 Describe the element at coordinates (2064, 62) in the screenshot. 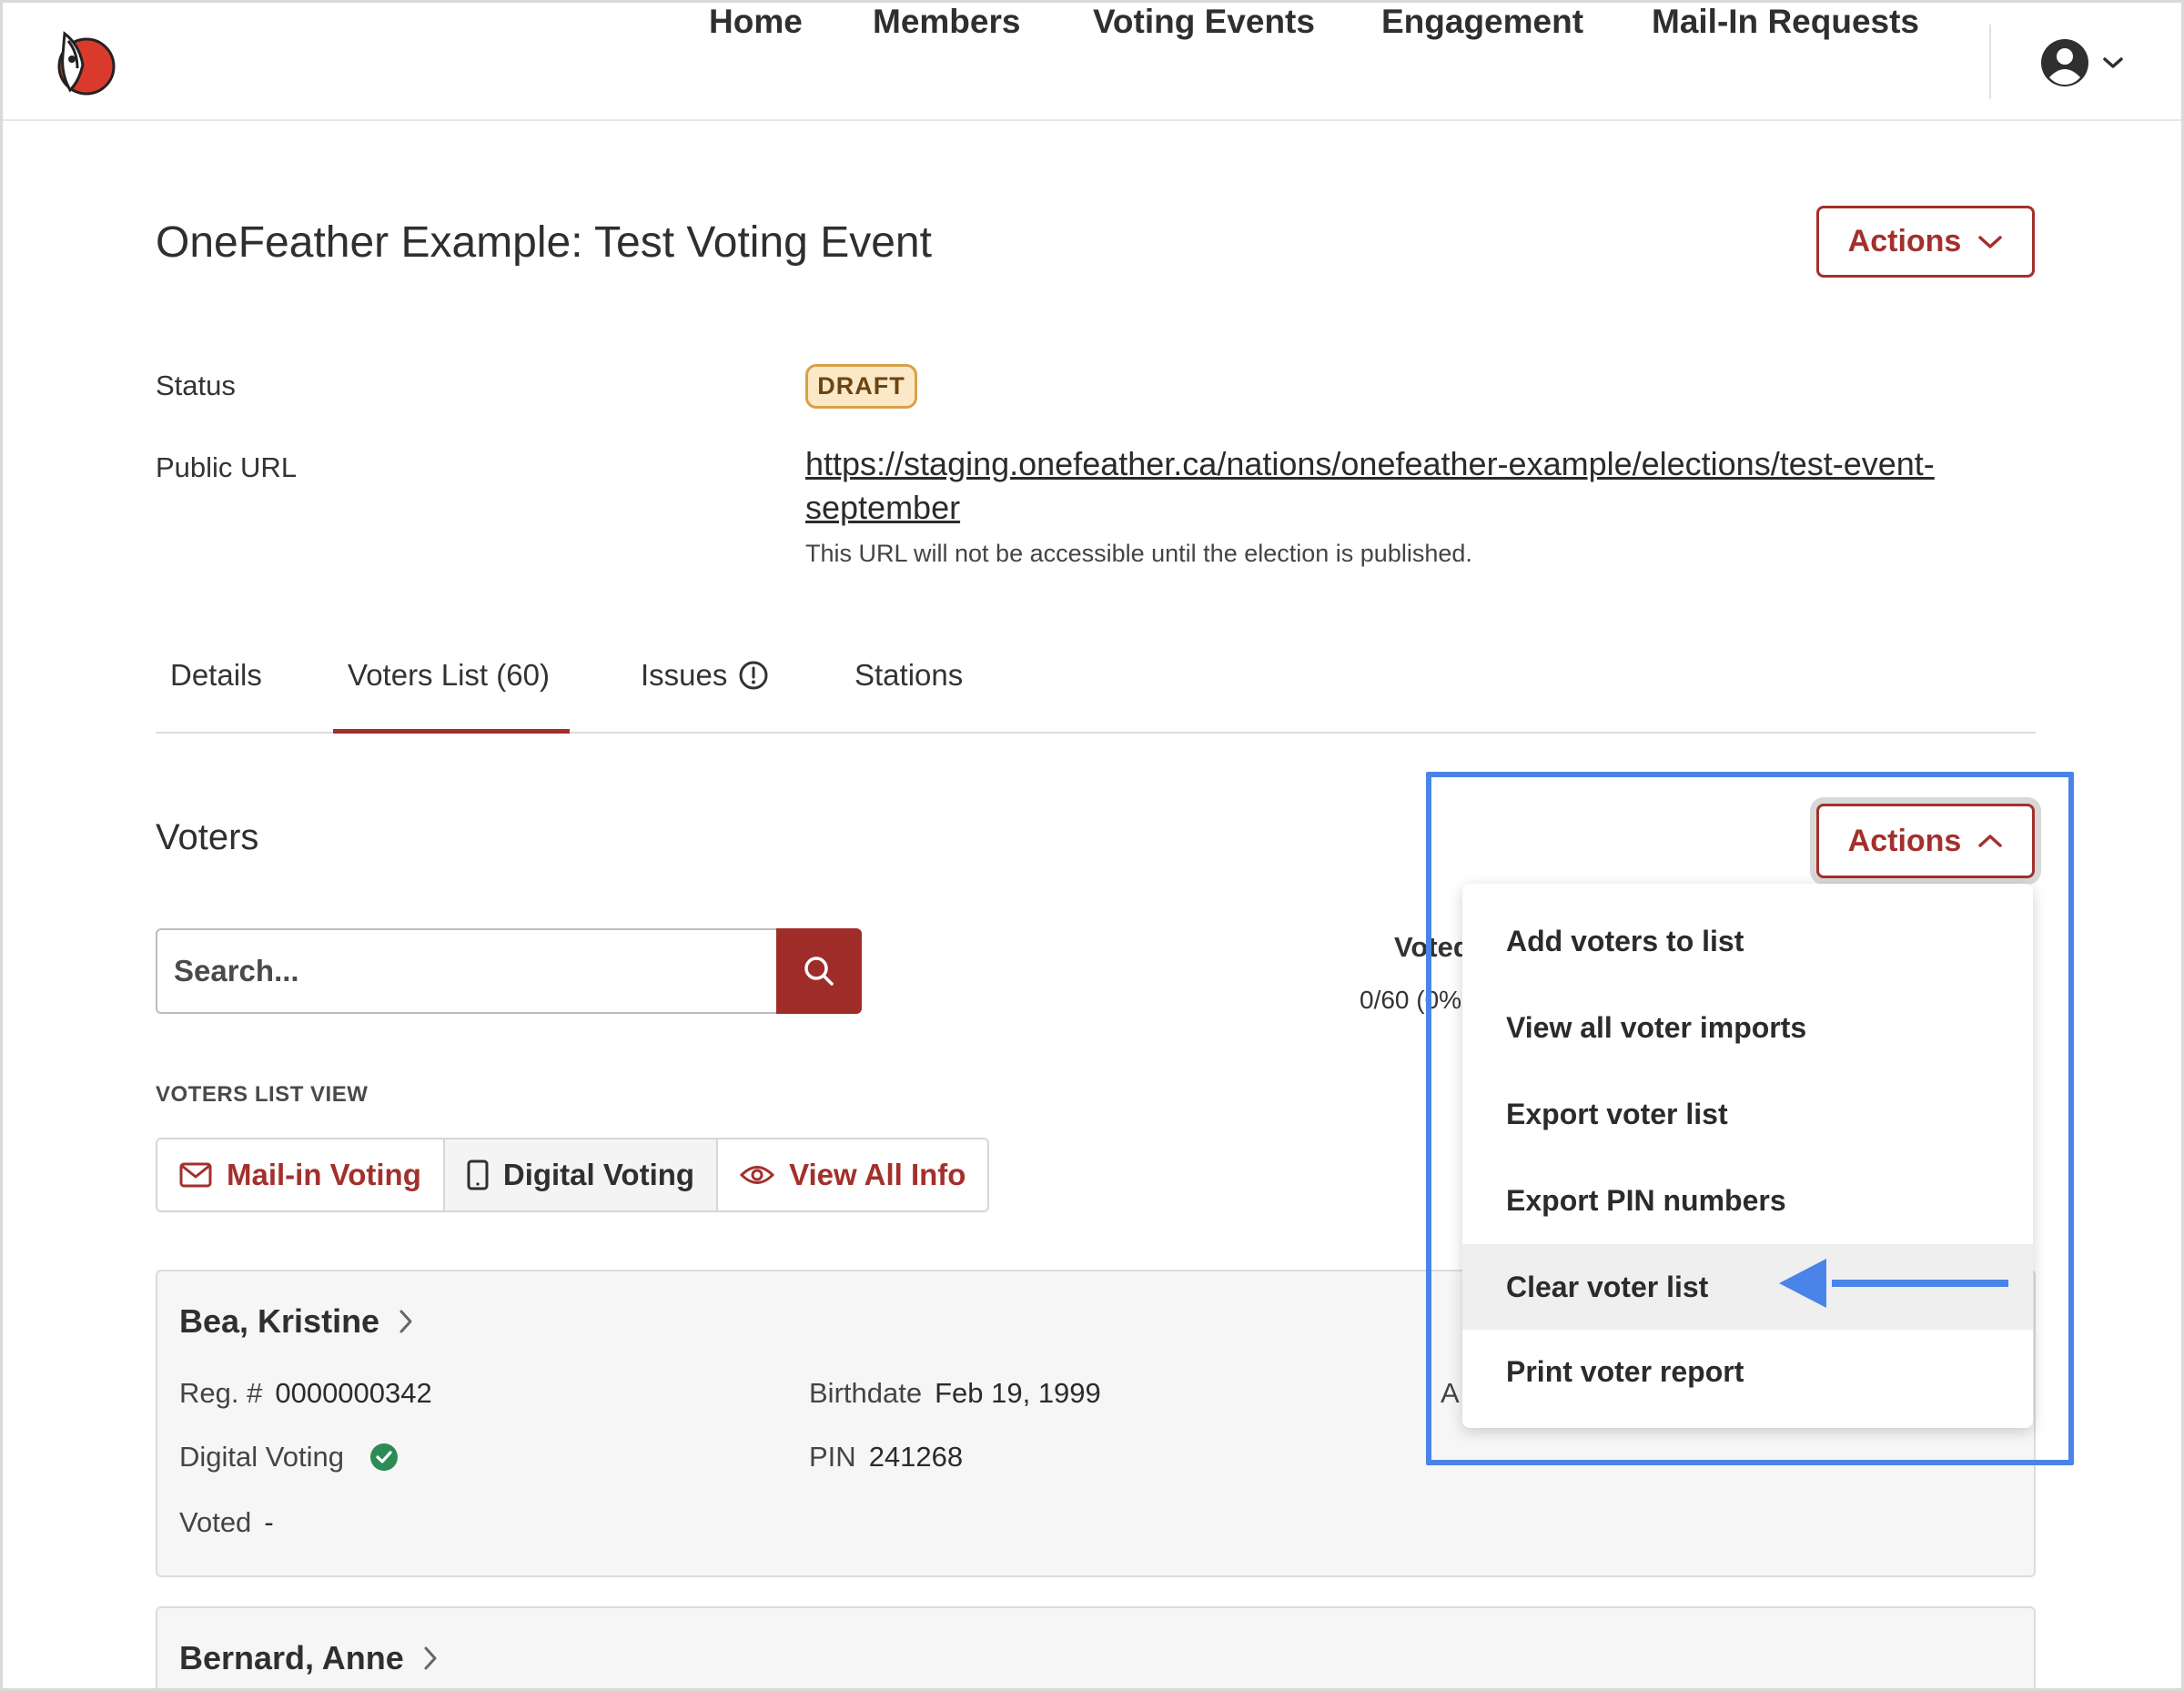

I see `user-avatar-icon` at that location.